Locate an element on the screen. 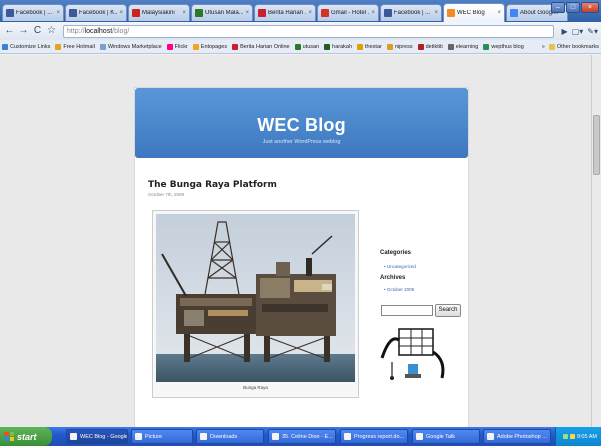 The height and width of the screenshot is (446, 601). bookmark-item: harakah is located at coordinates (338, 46).